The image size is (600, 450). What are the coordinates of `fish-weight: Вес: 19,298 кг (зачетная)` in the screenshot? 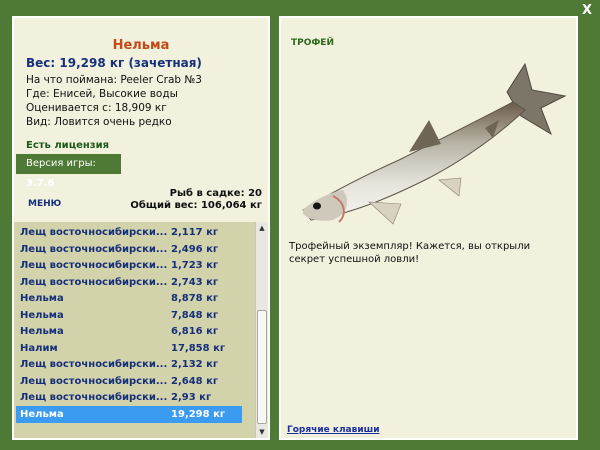 It's located at (114, 63).